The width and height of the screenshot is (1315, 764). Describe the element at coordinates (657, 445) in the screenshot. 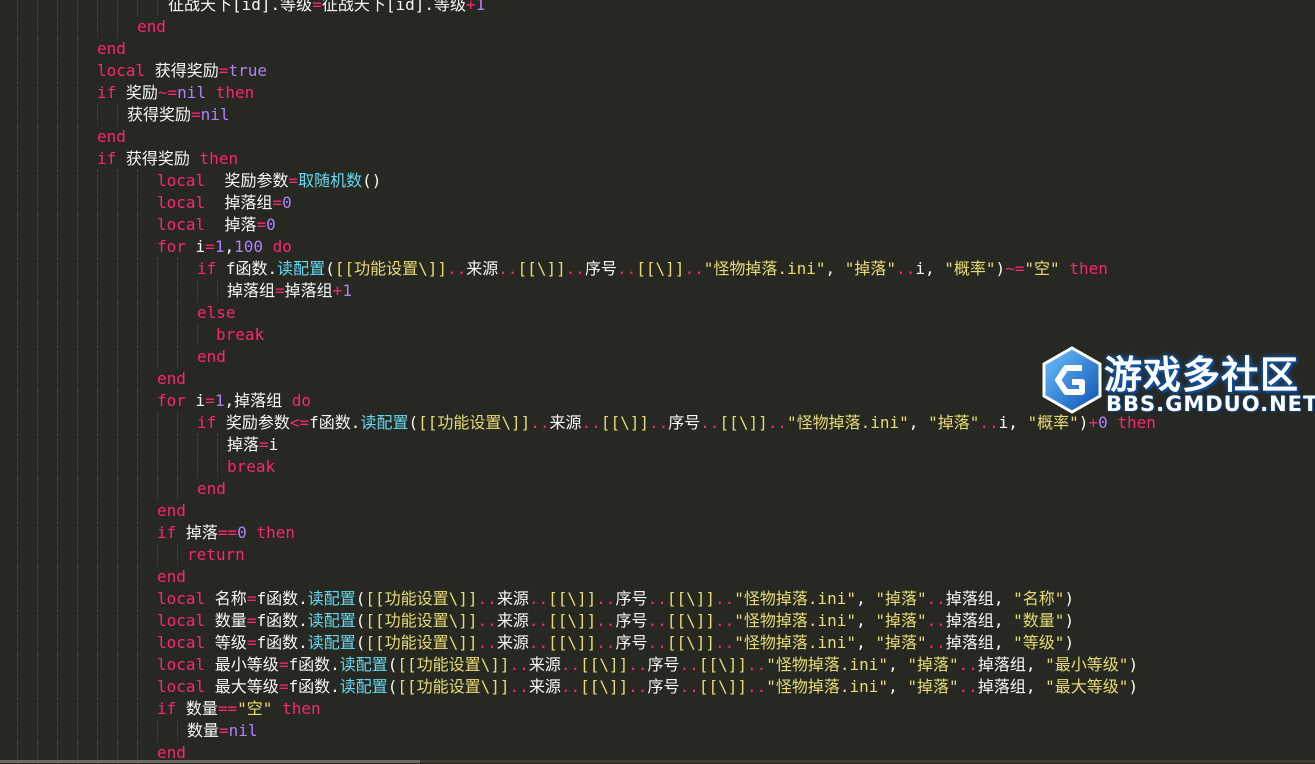

I see `code-line: 掉落=i` at that location.